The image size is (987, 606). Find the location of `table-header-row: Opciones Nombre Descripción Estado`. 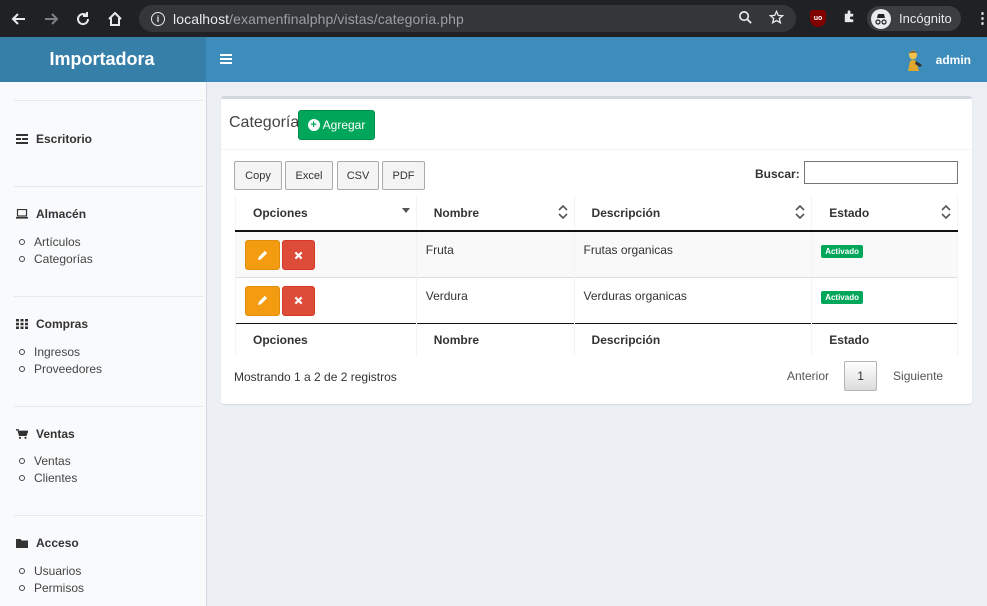

table-header-row: Opciones Nombre Descripción Estado is located at coordinates (596, 213).